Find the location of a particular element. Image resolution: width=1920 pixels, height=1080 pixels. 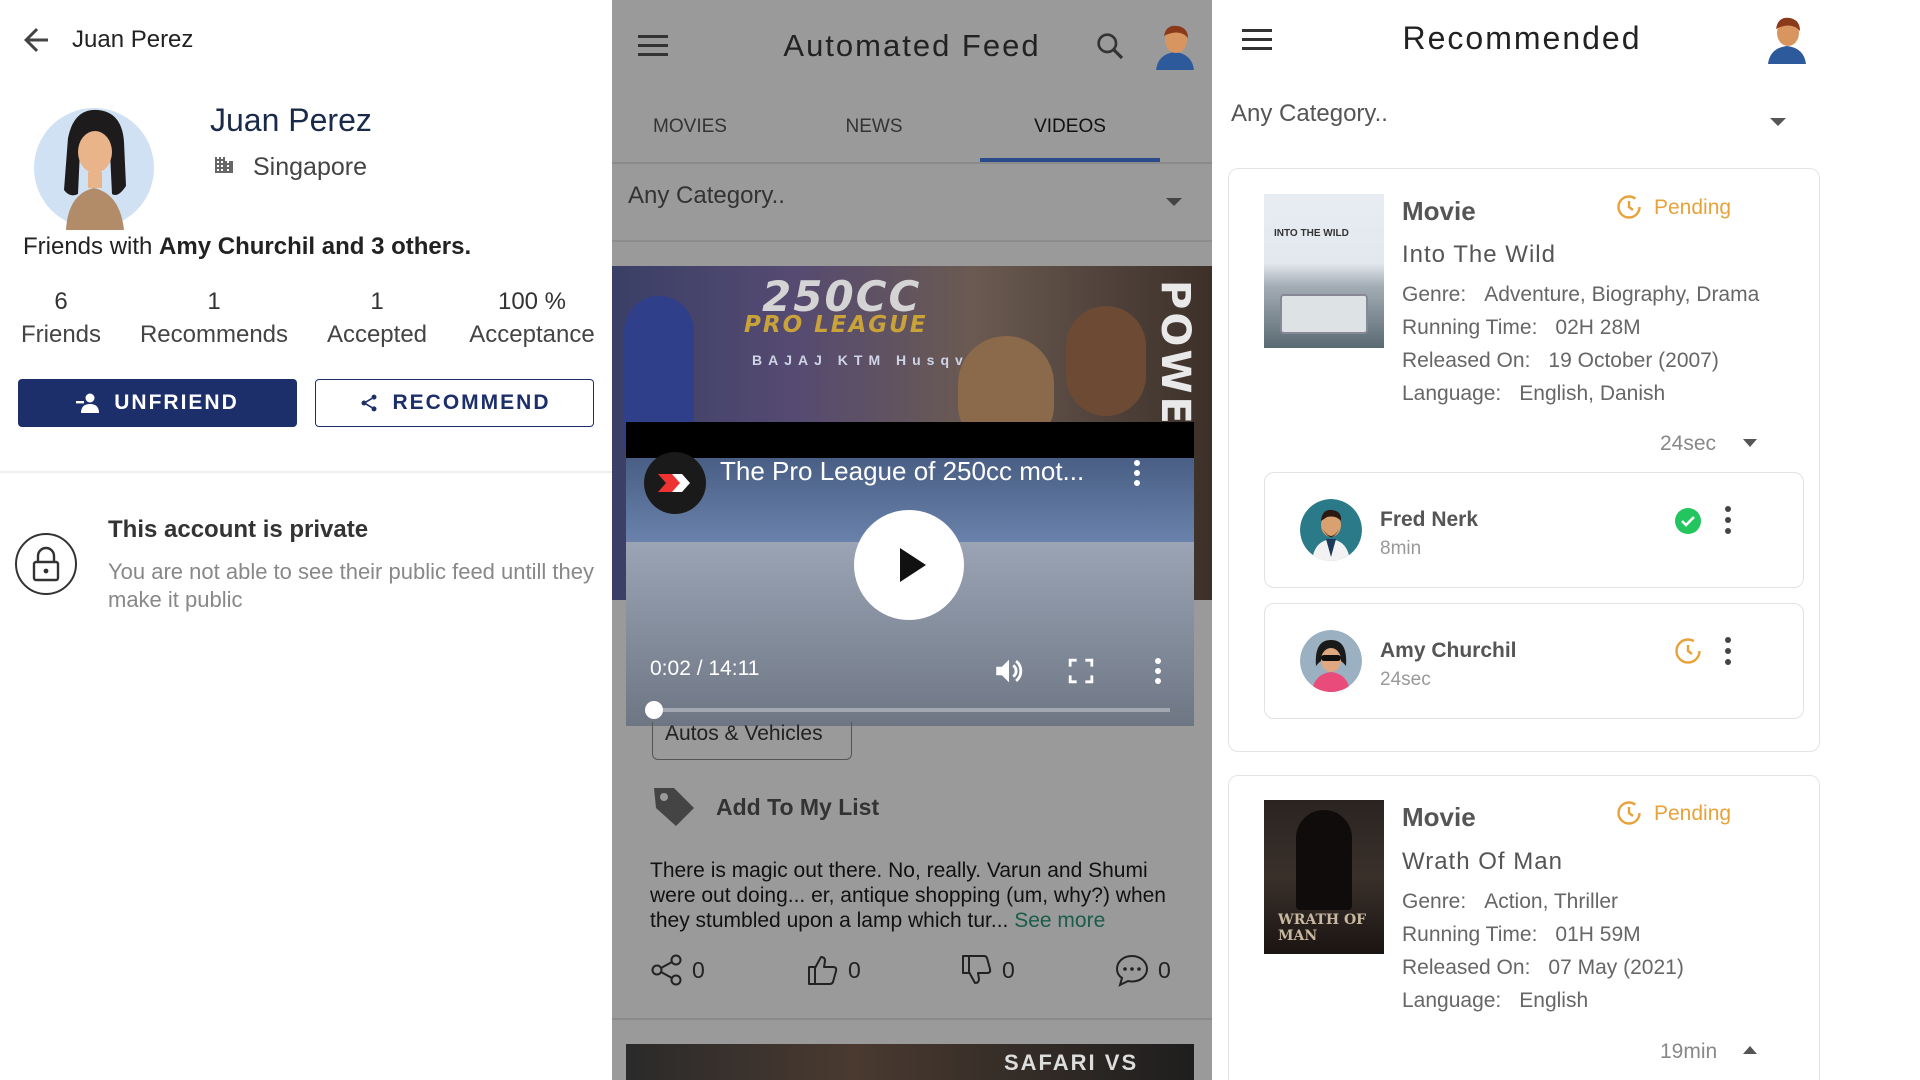

language-row: Language: English, Danish is located at coordinates (1533, 394).